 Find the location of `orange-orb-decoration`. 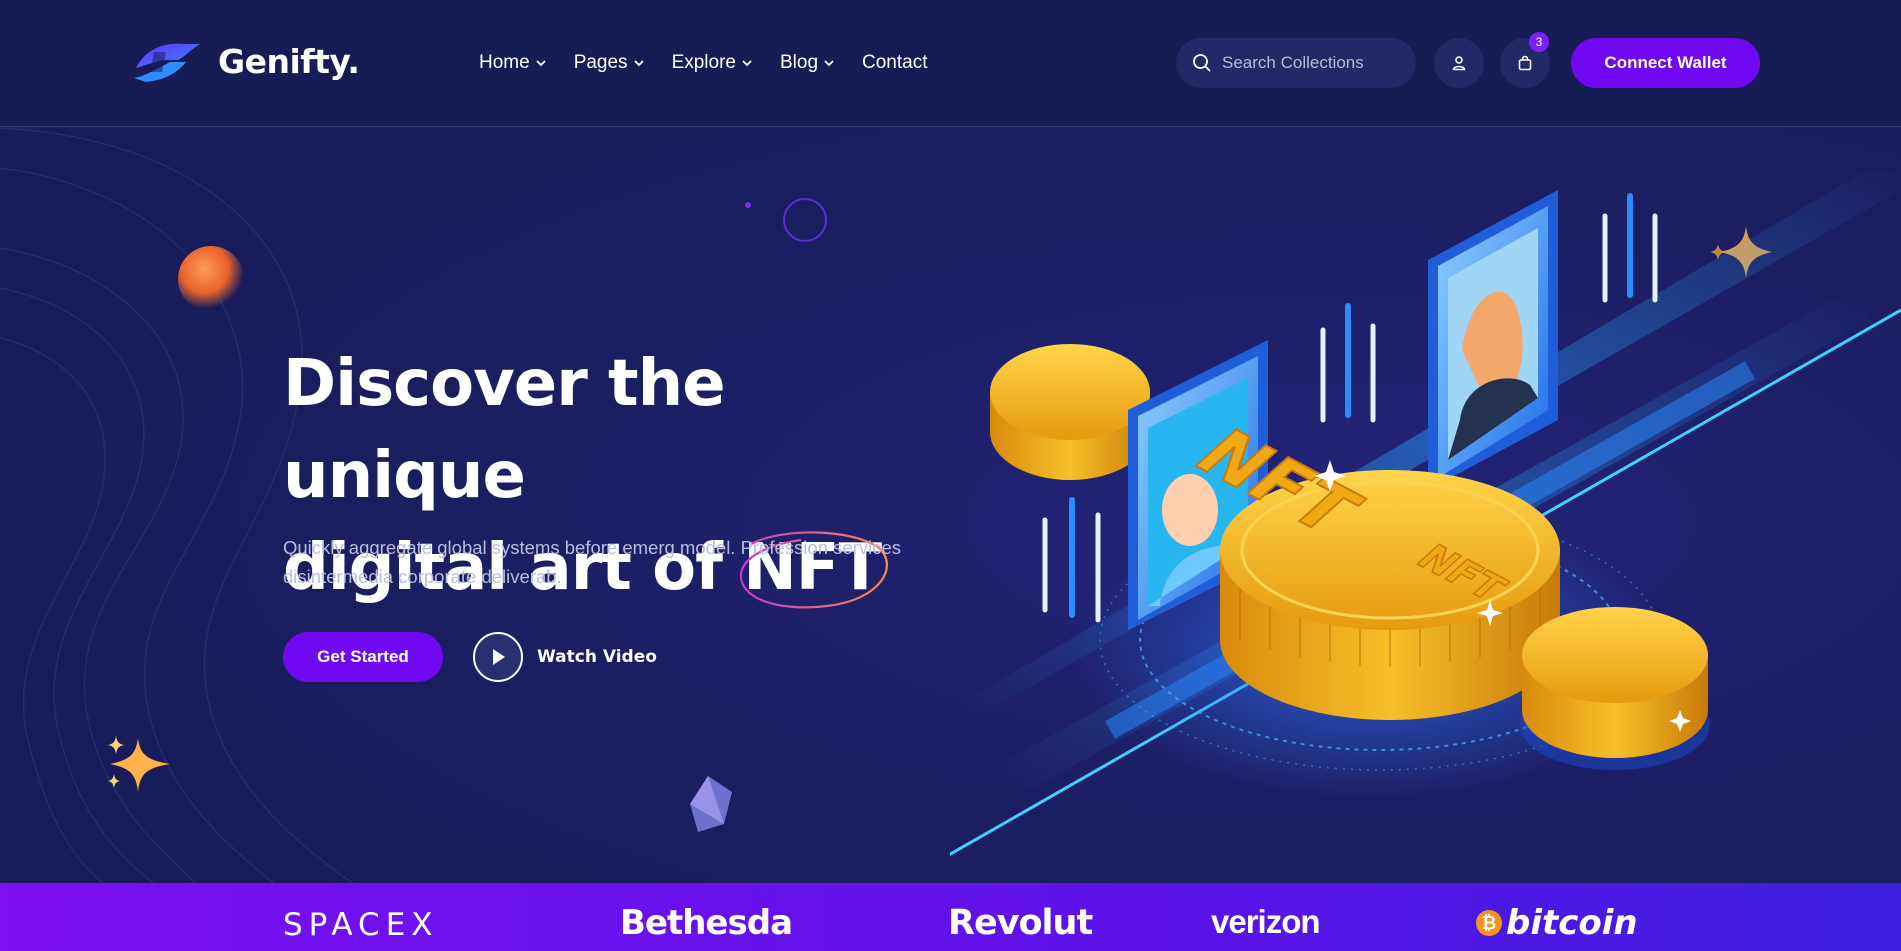

orange-orb-decoration is located at coordinates (211, 279).